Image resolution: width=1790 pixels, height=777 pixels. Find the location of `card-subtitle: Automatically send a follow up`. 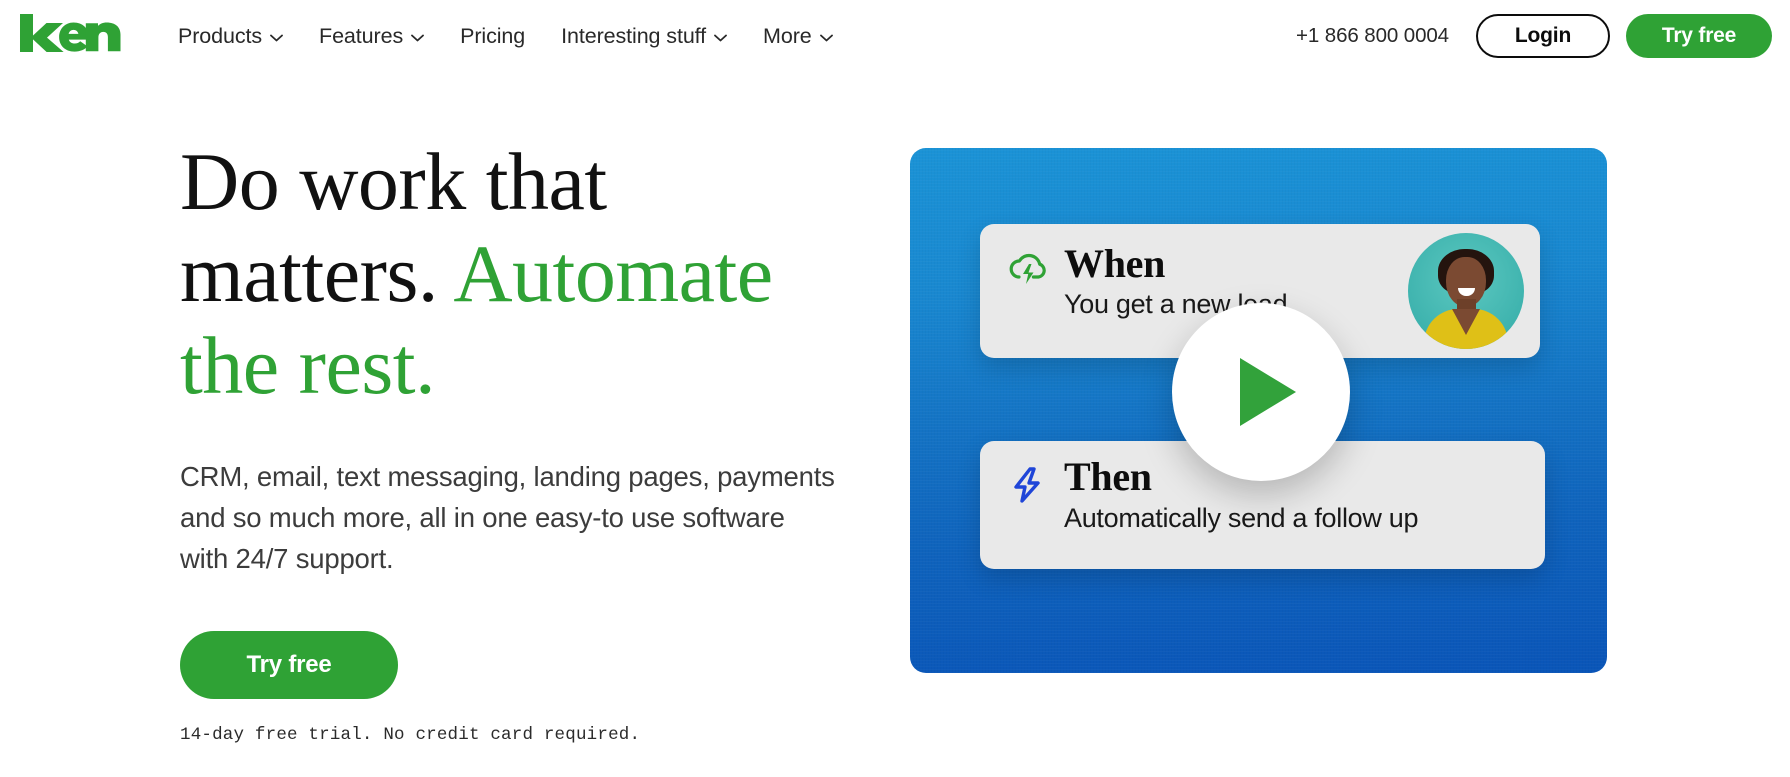

card-subtitle: Automatically send a follow up is located at coordinates (1241, 518).